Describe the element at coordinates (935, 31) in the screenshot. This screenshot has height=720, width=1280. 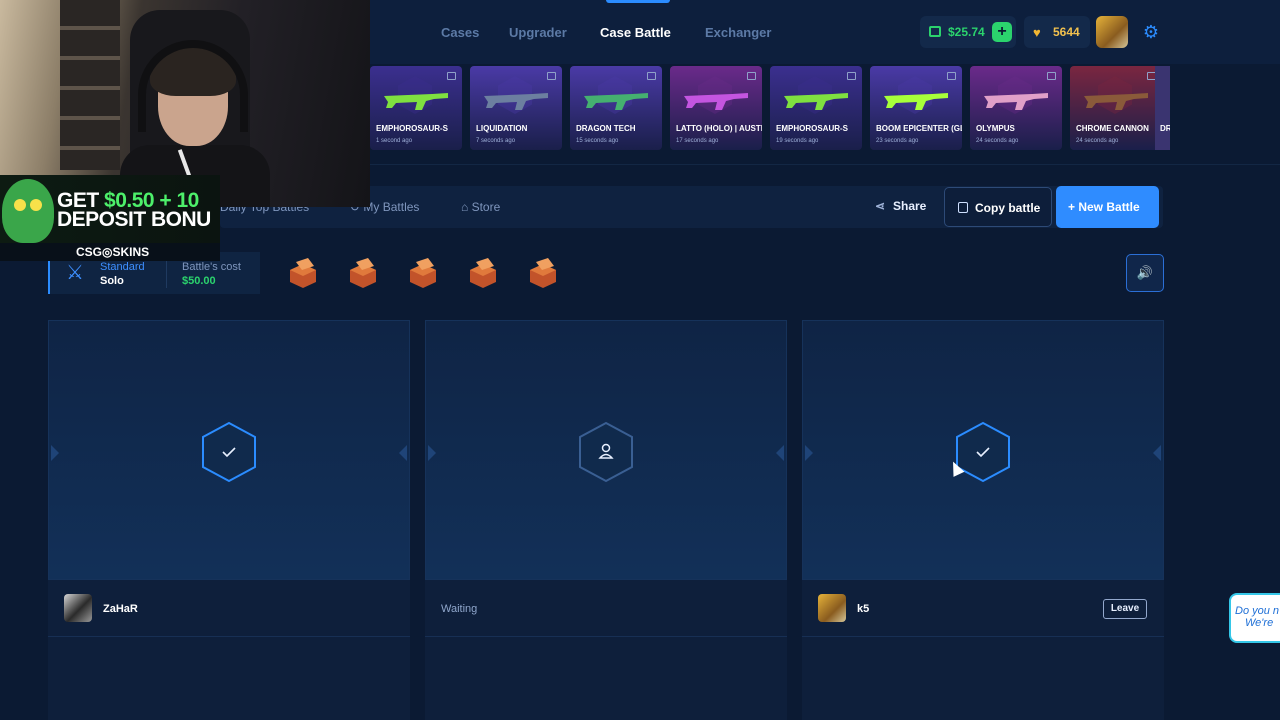
I see `wallet-icon` at that location.